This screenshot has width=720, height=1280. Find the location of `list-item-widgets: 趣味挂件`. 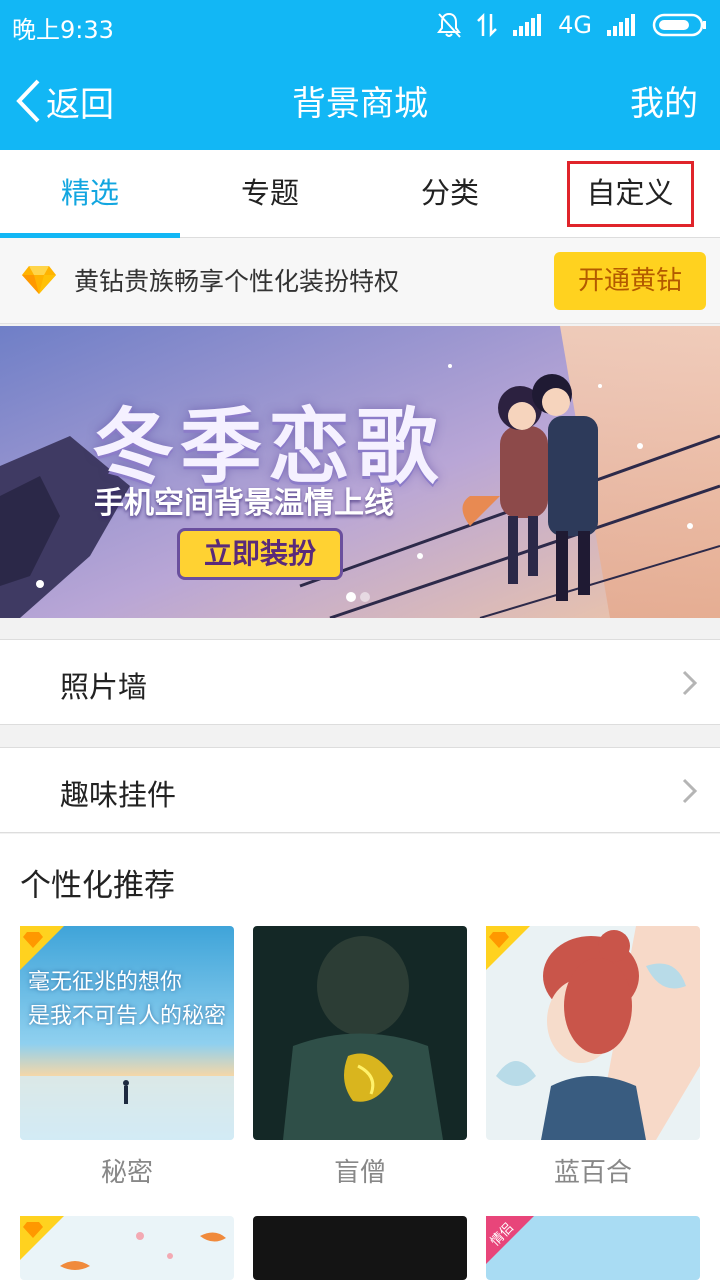

list-item-widgets: 趣味挂件 is located at coordinates (360, 790).